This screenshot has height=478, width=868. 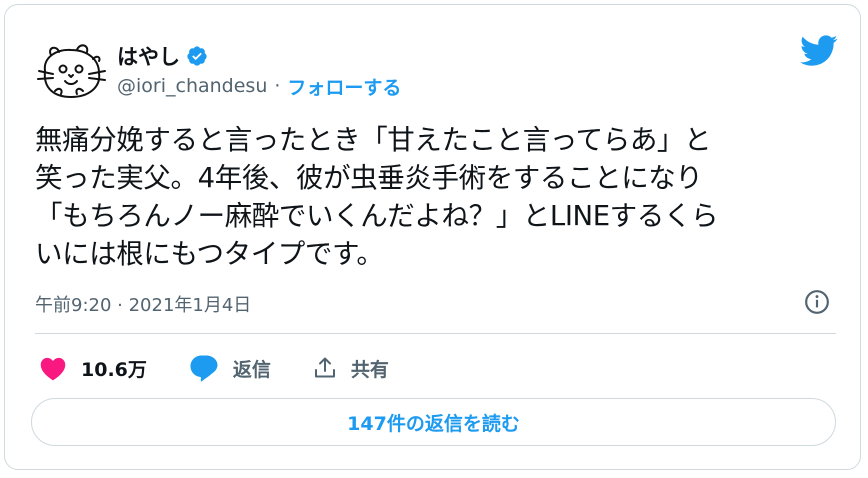 I want to click on follow-button: フォローする, so click(x=344, y=86).